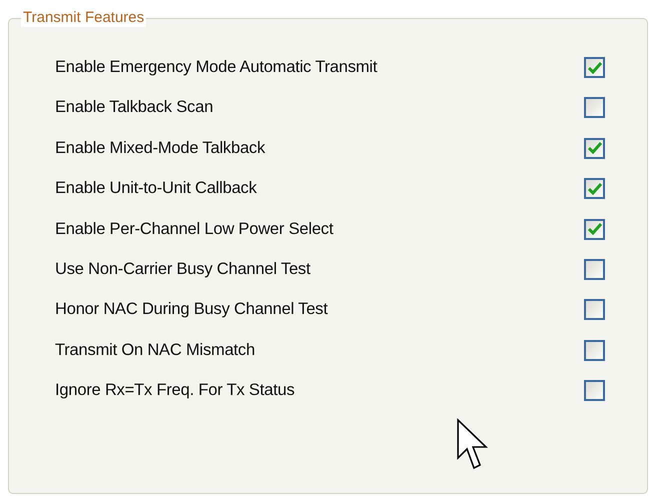 This screenshot has height=504, width=654. What do you see at coordinates (83, 18) in the screenshot?
I see `group-title: Transmit Features` at bounding box center [83, 18].